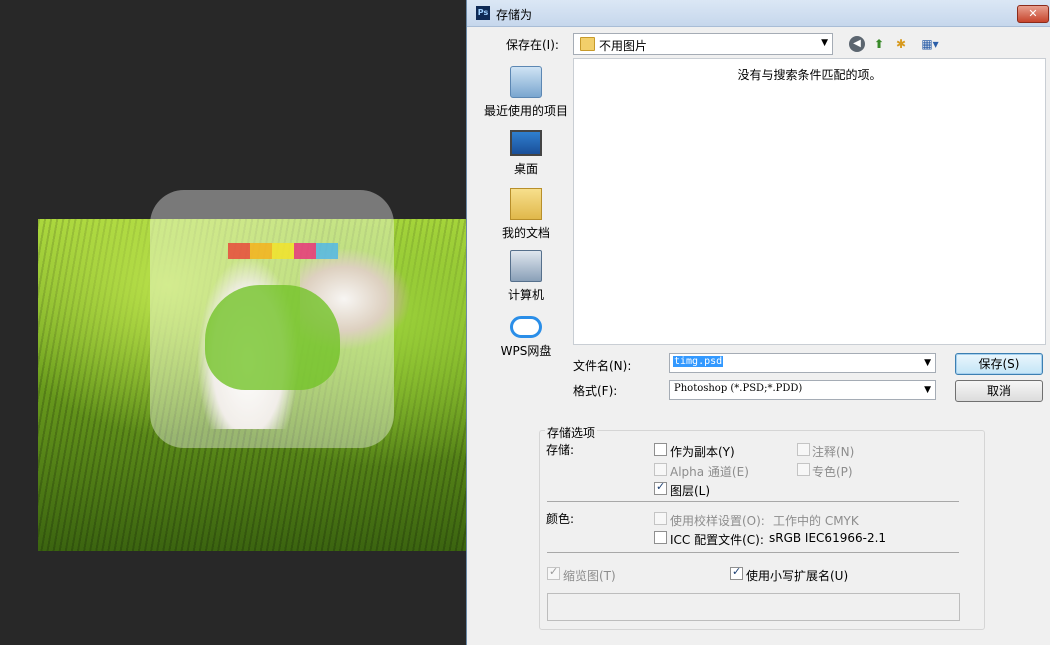  Describe the element at coordinates (857, 44) in the screenshot. I see `back-icon: ◀` at that location.